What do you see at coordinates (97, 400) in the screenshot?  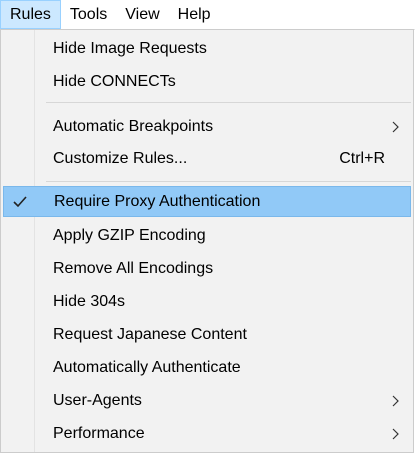 I see `menu-item-label: User-Agents` at bounding box center [97, 400].